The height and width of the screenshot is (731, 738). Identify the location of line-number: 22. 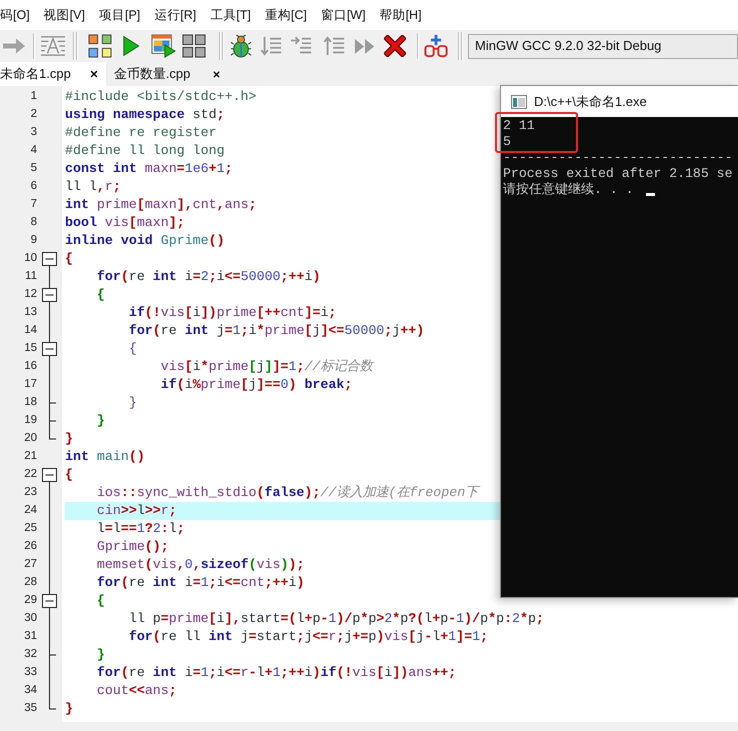
(30, 474).